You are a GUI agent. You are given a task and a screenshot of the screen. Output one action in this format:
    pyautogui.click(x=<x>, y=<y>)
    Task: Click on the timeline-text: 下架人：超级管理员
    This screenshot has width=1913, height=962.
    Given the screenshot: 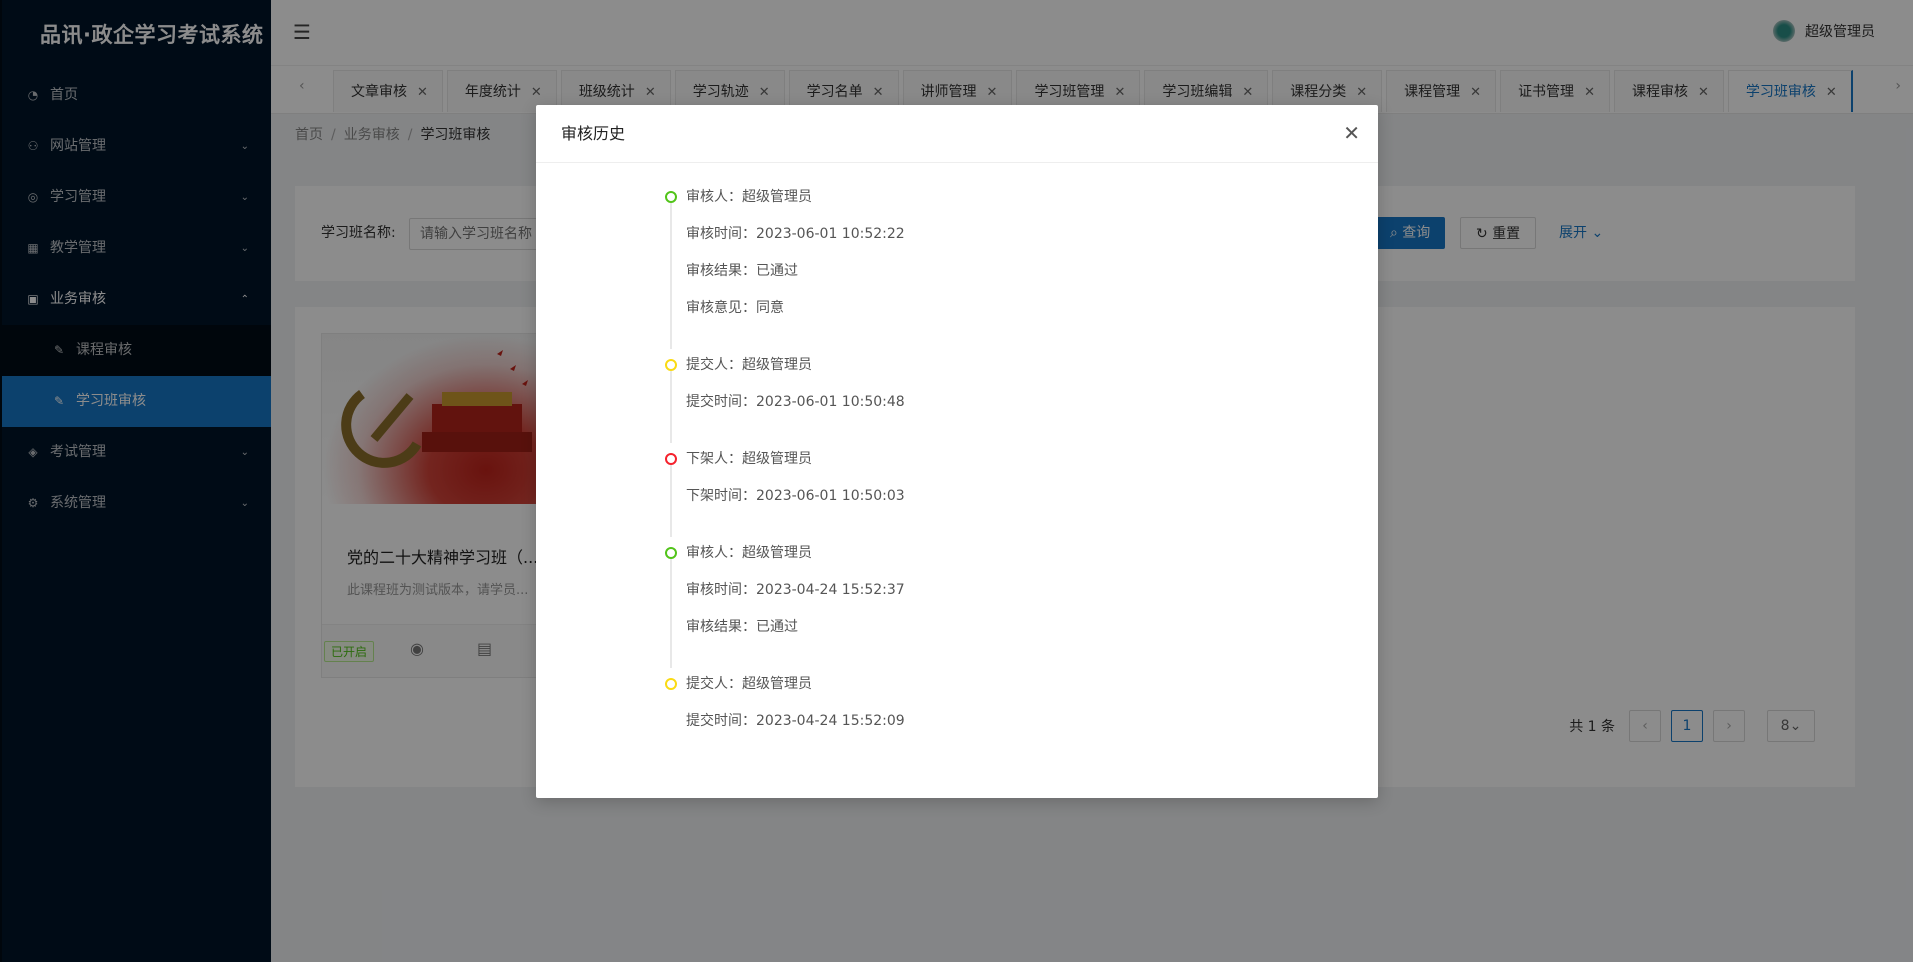 What is the action you would take?
    pyautogui.click(x=749, y=459)
    